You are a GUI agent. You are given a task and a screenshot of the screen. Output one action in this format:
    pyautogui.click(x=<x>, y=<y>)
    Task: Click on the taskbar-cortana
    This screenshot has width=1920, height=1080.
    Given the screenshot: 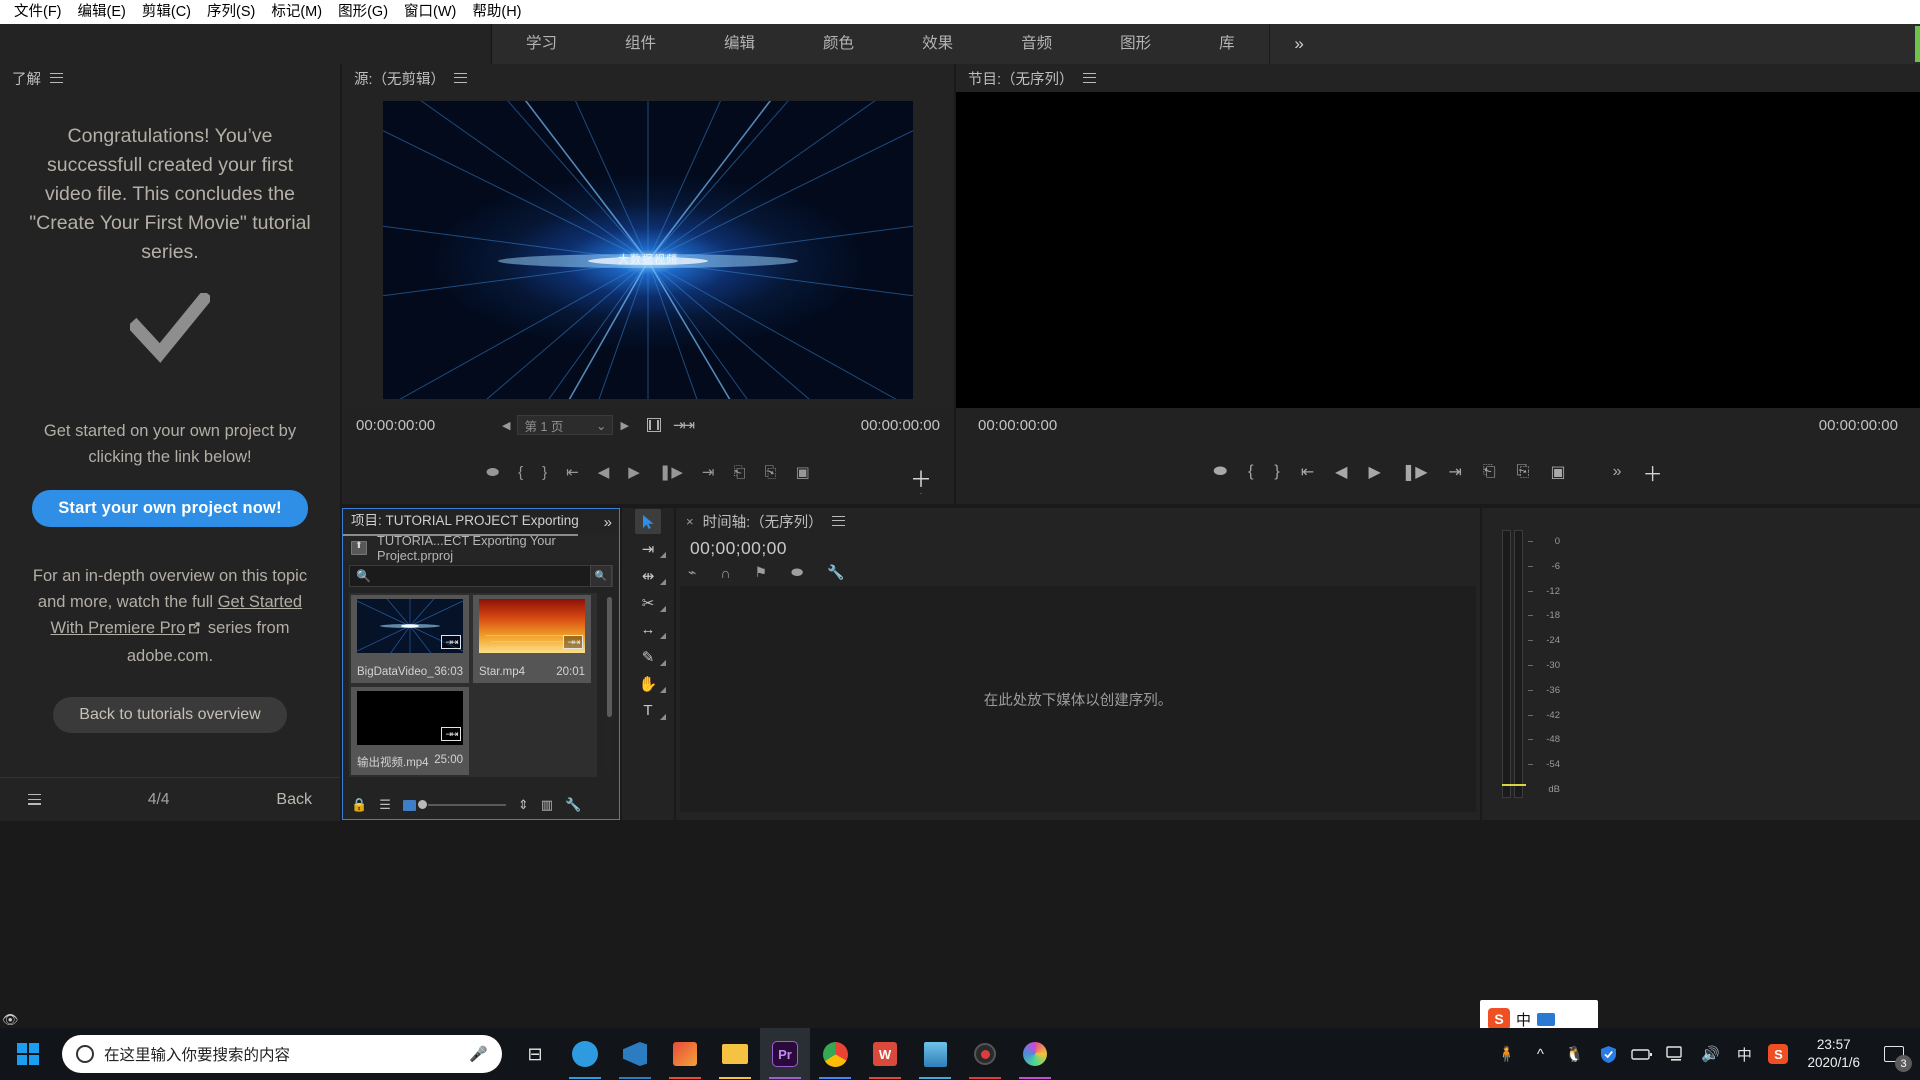 What is the action you would take?
    pyautogui.click(x=585, y=1054)
    